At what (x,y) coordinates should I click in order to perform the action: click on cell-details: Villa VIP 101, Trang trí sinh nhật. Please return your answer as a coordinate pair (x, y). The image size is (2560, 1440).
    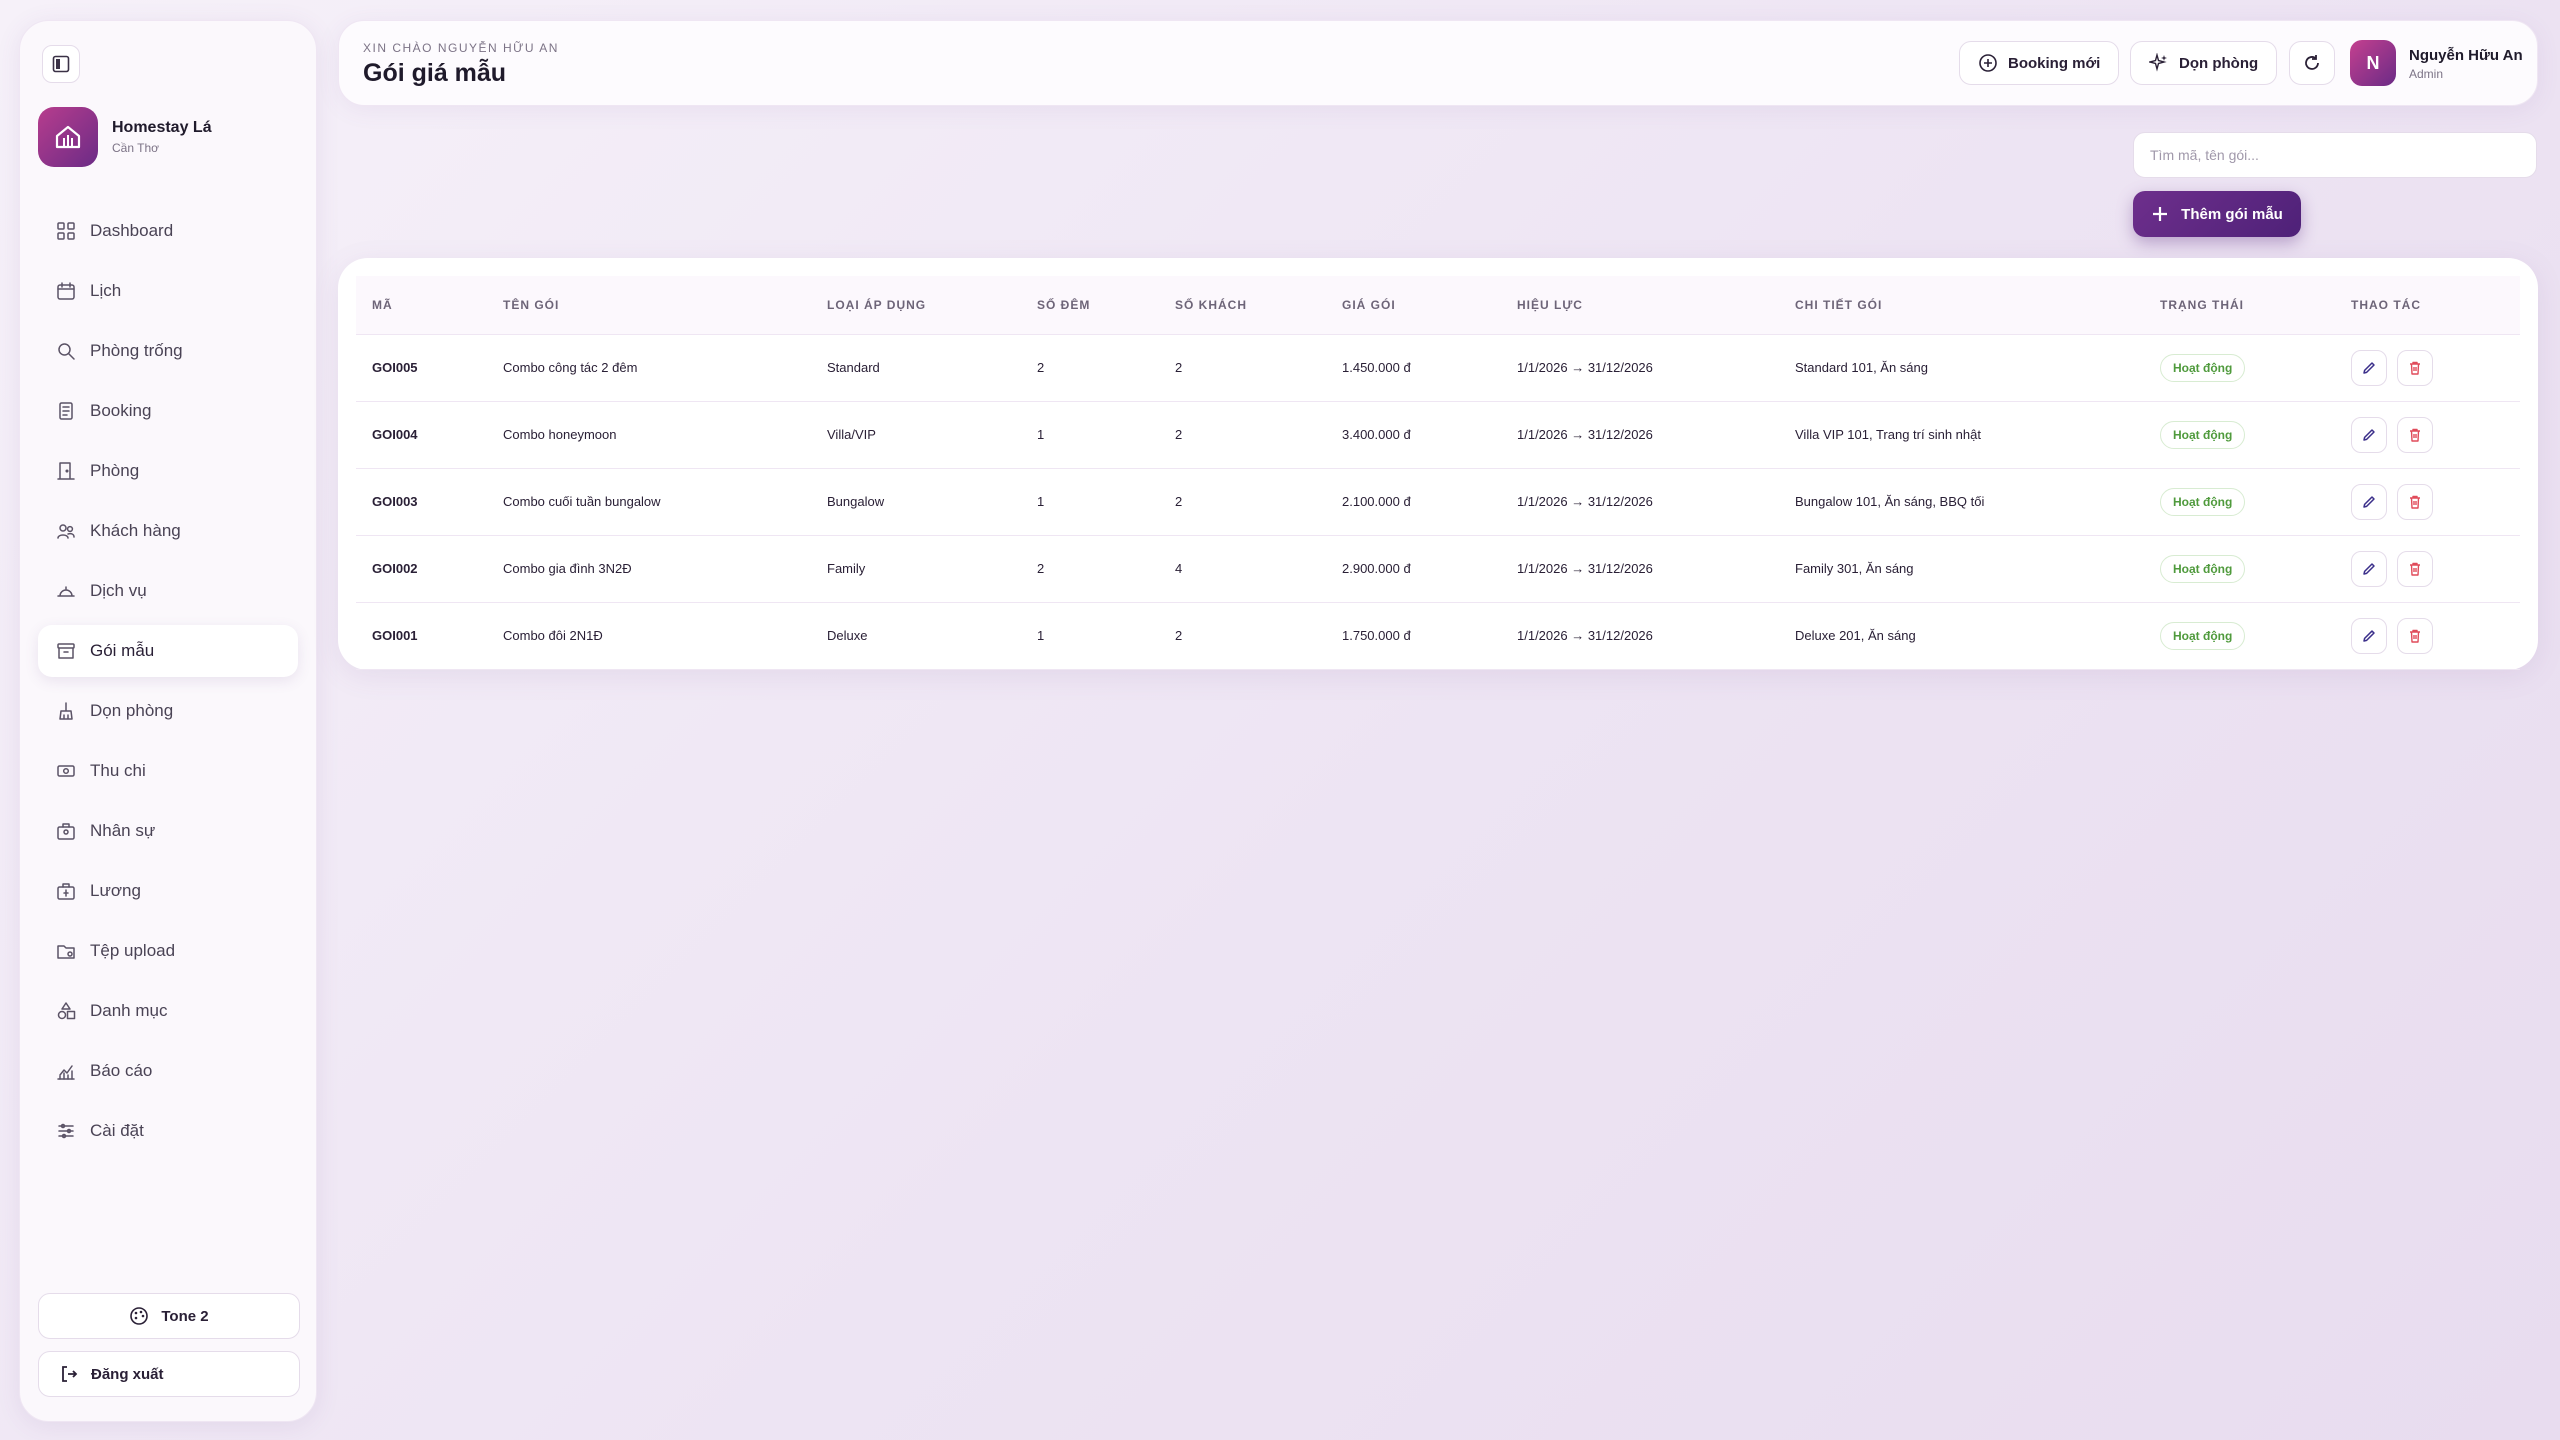
    Looking at the image, I should click on (1961, 435).